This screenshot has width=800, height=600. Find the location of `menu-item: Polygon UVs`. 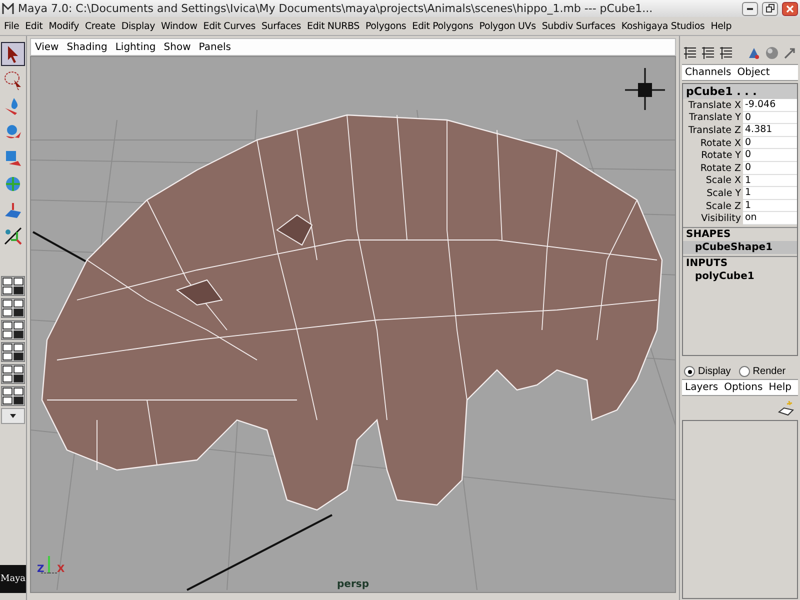

menu-item: Polygon UVs is located at coordinates (507, 26).